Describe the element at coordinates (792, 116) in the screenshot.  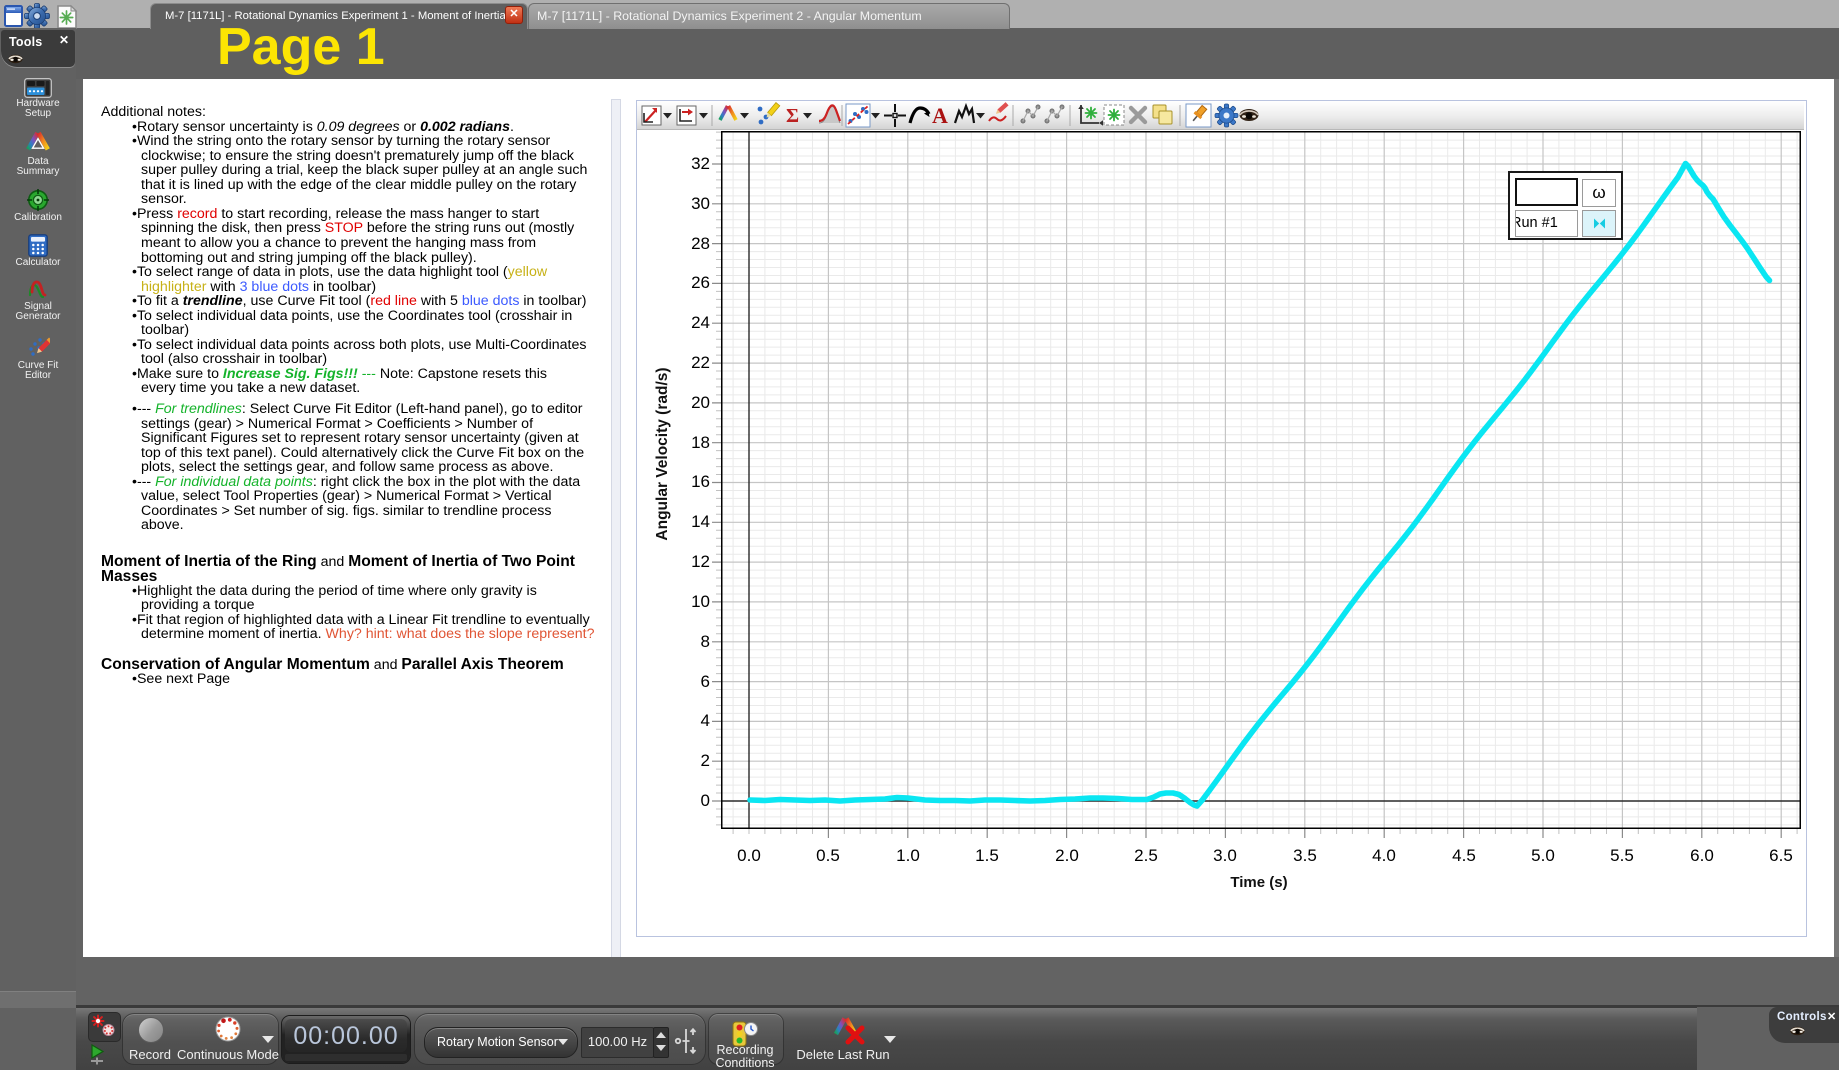
I see `svg-text: Σ` at that location.